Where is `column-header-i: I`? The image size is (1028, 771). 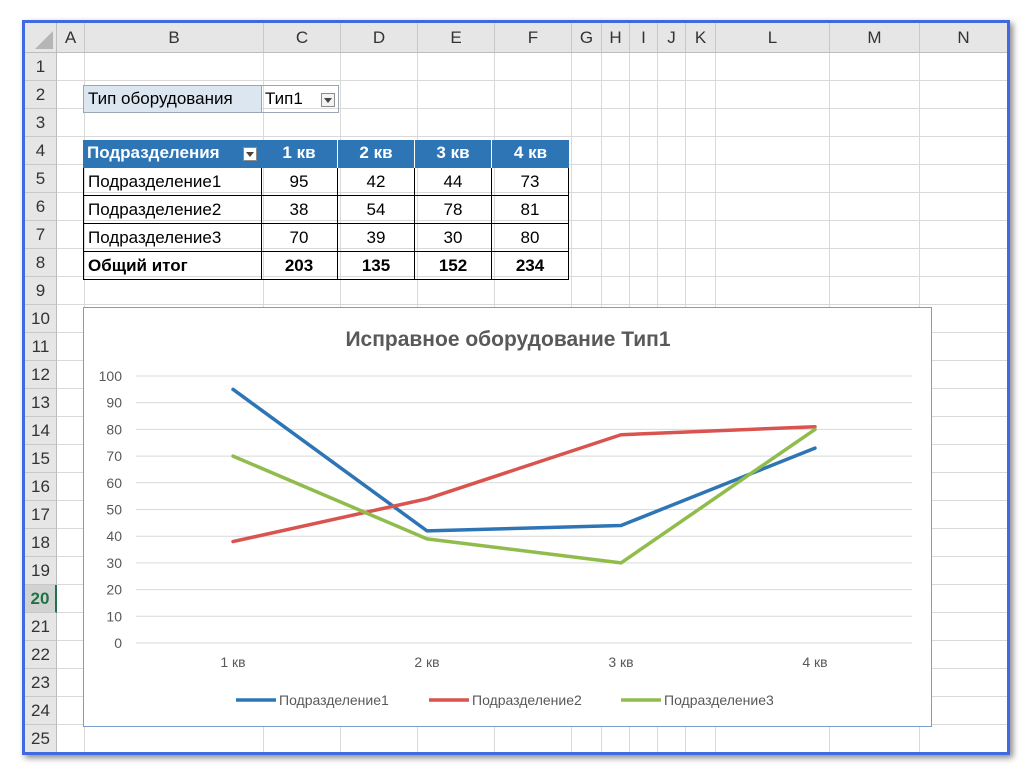 column-header-i: I is located at coordinates (644, 38).